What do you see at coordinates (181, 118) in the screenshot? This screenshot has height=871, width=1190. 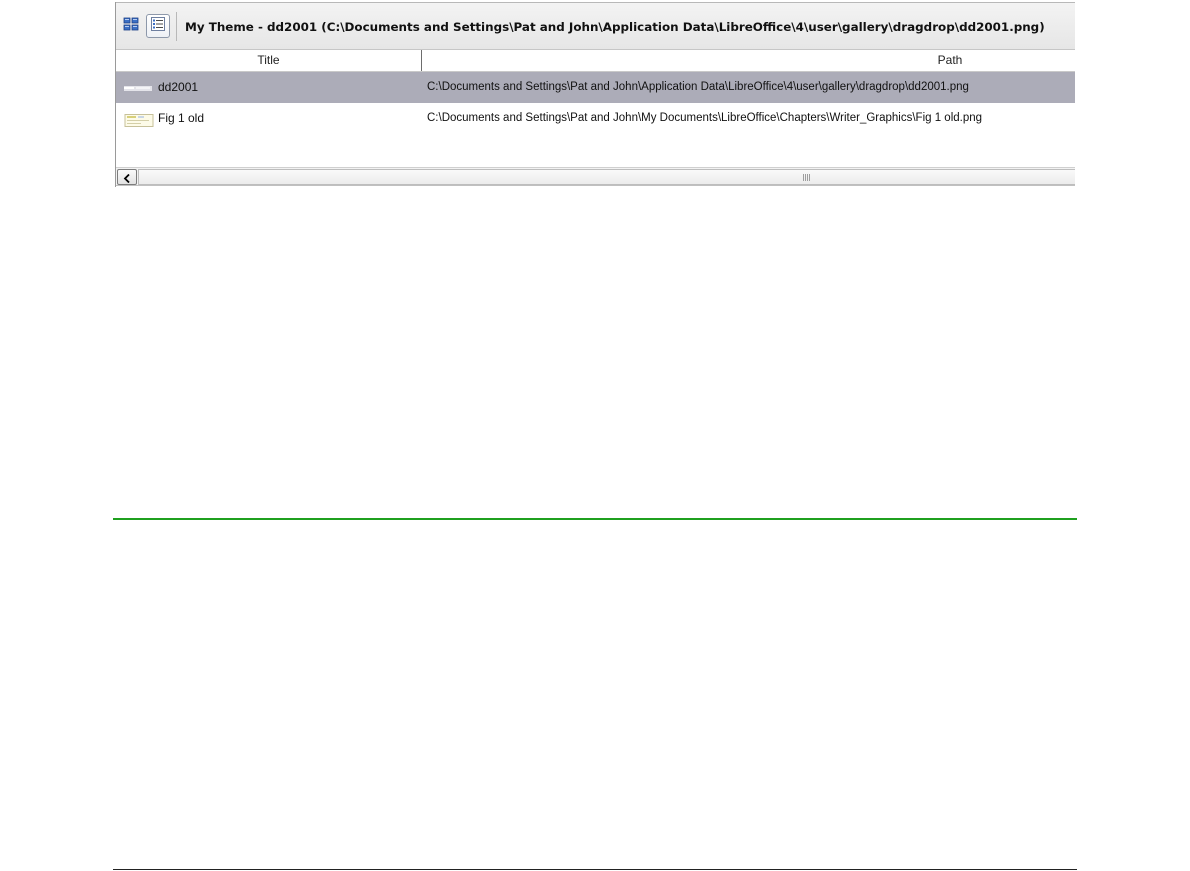 I see `row-title: Fig 1 old` at bounding box center [181, 118].